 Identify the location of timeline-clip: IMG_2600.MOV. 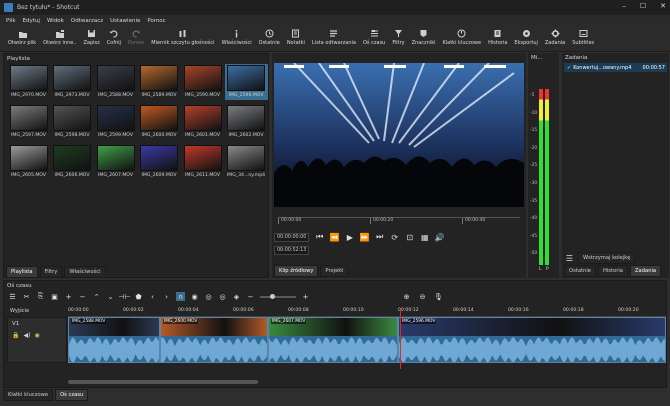
(214, 340).